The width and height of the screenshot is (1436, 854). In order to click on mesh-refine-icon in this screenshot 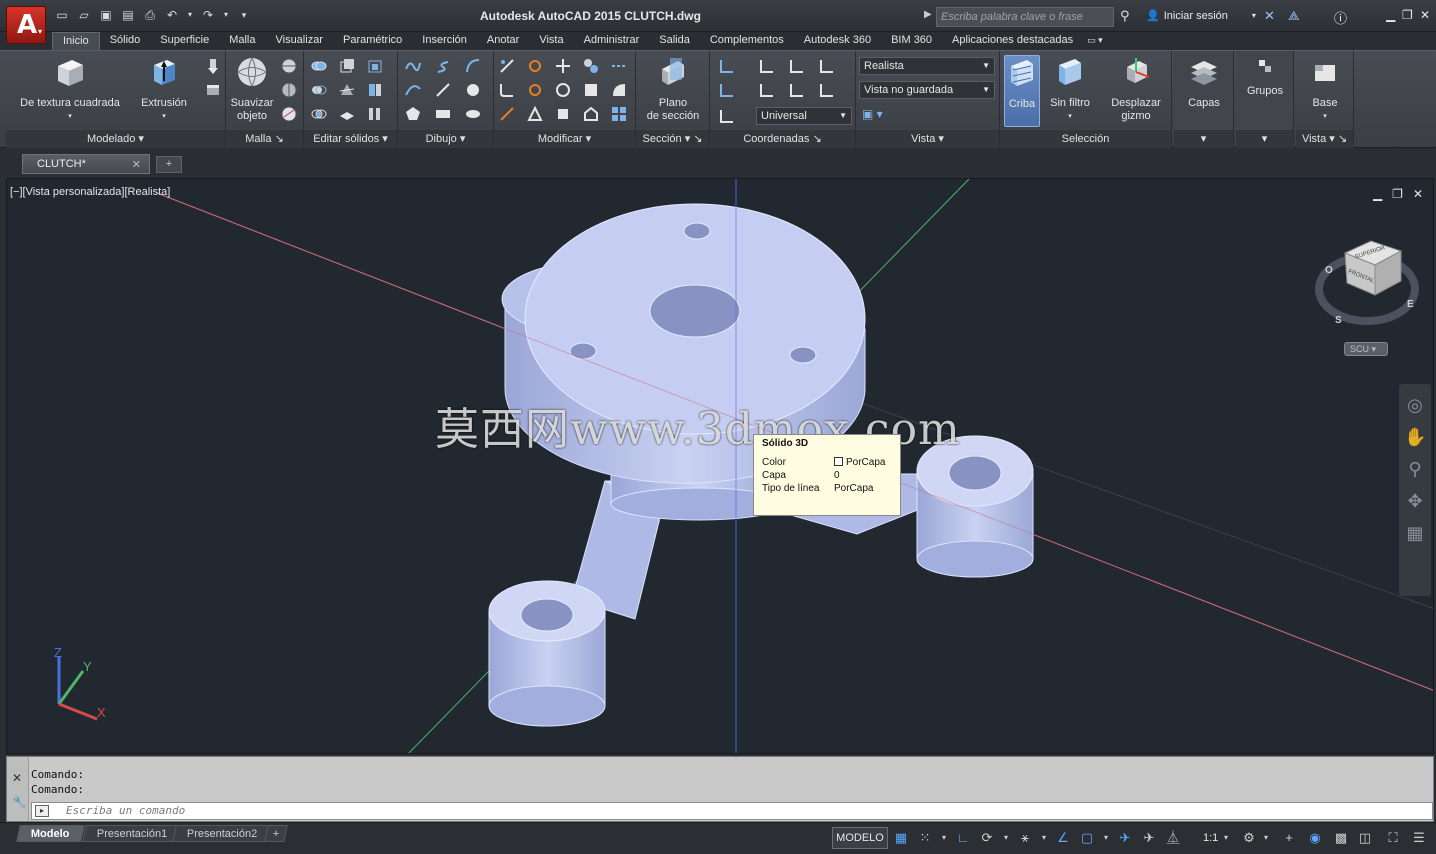, I will do `click(289, 90)`.